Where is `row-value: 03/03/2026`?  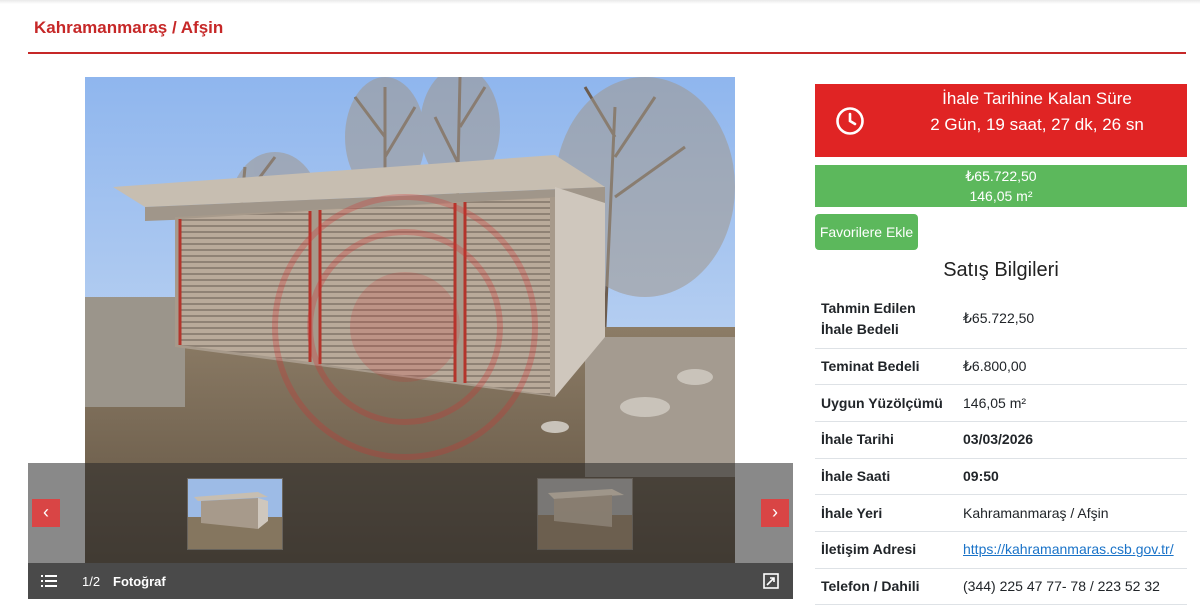 row-value: 03/03/2026 is located at coordinates (1072, 440).